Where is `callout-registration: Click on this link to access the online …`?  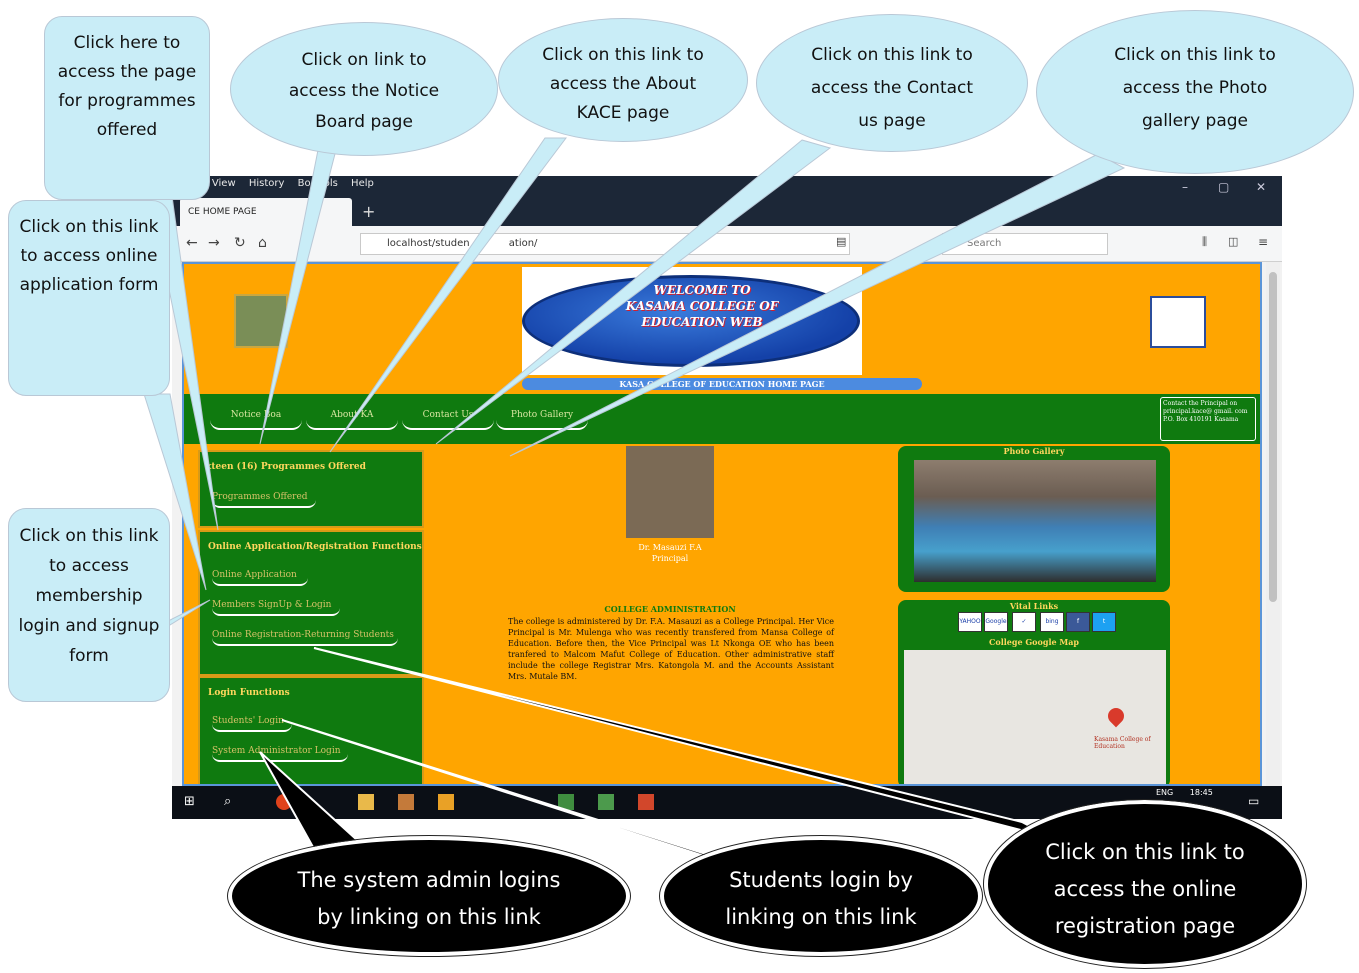 callout-registration: Click on this link to access the online … is located at coordinates (1145, 884).